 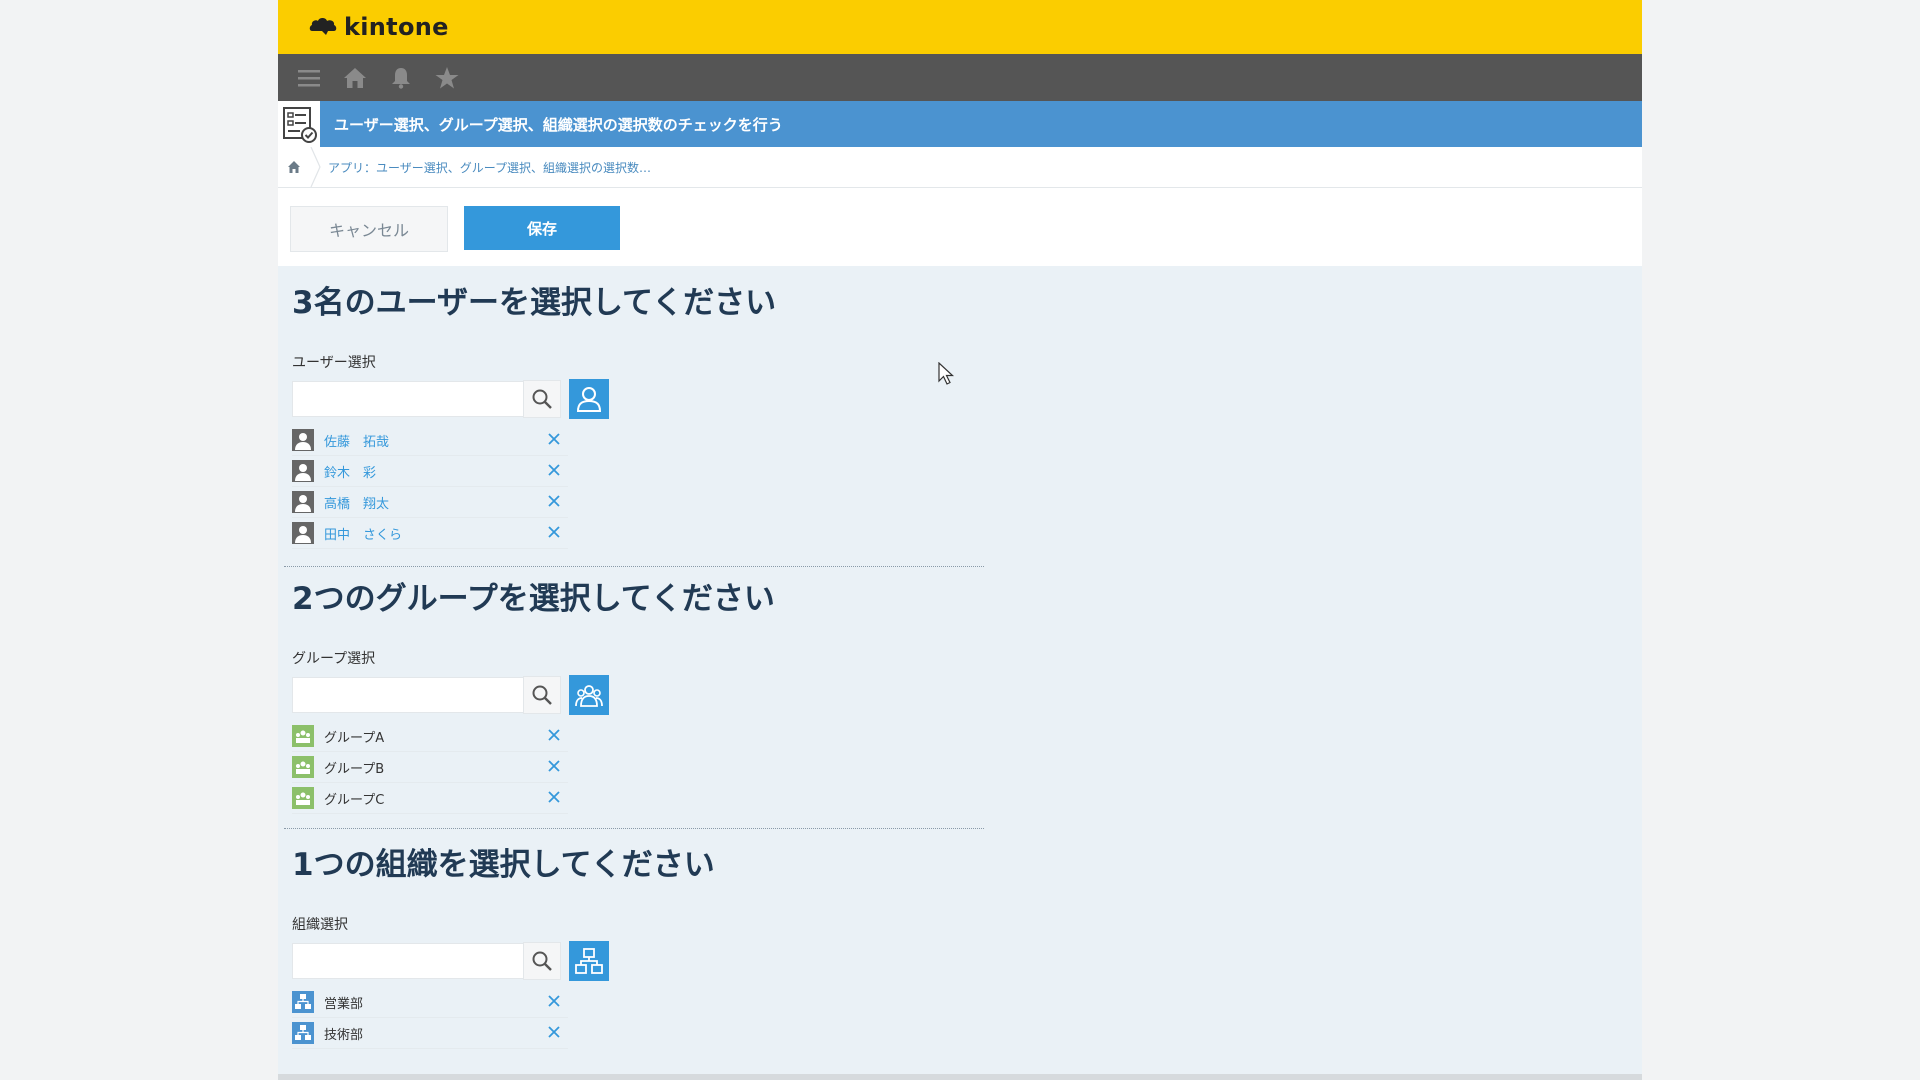 I want to click on group-picker, so click(x=450, y=695).